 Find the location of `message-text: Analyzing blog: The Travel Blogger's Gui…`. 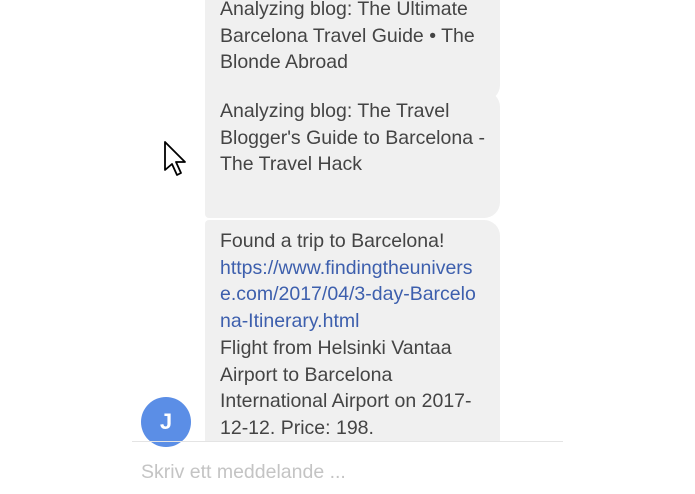

message-text: Analyzing blog: The Travel Blogger's Gui… is located at coordinates (352, 138).